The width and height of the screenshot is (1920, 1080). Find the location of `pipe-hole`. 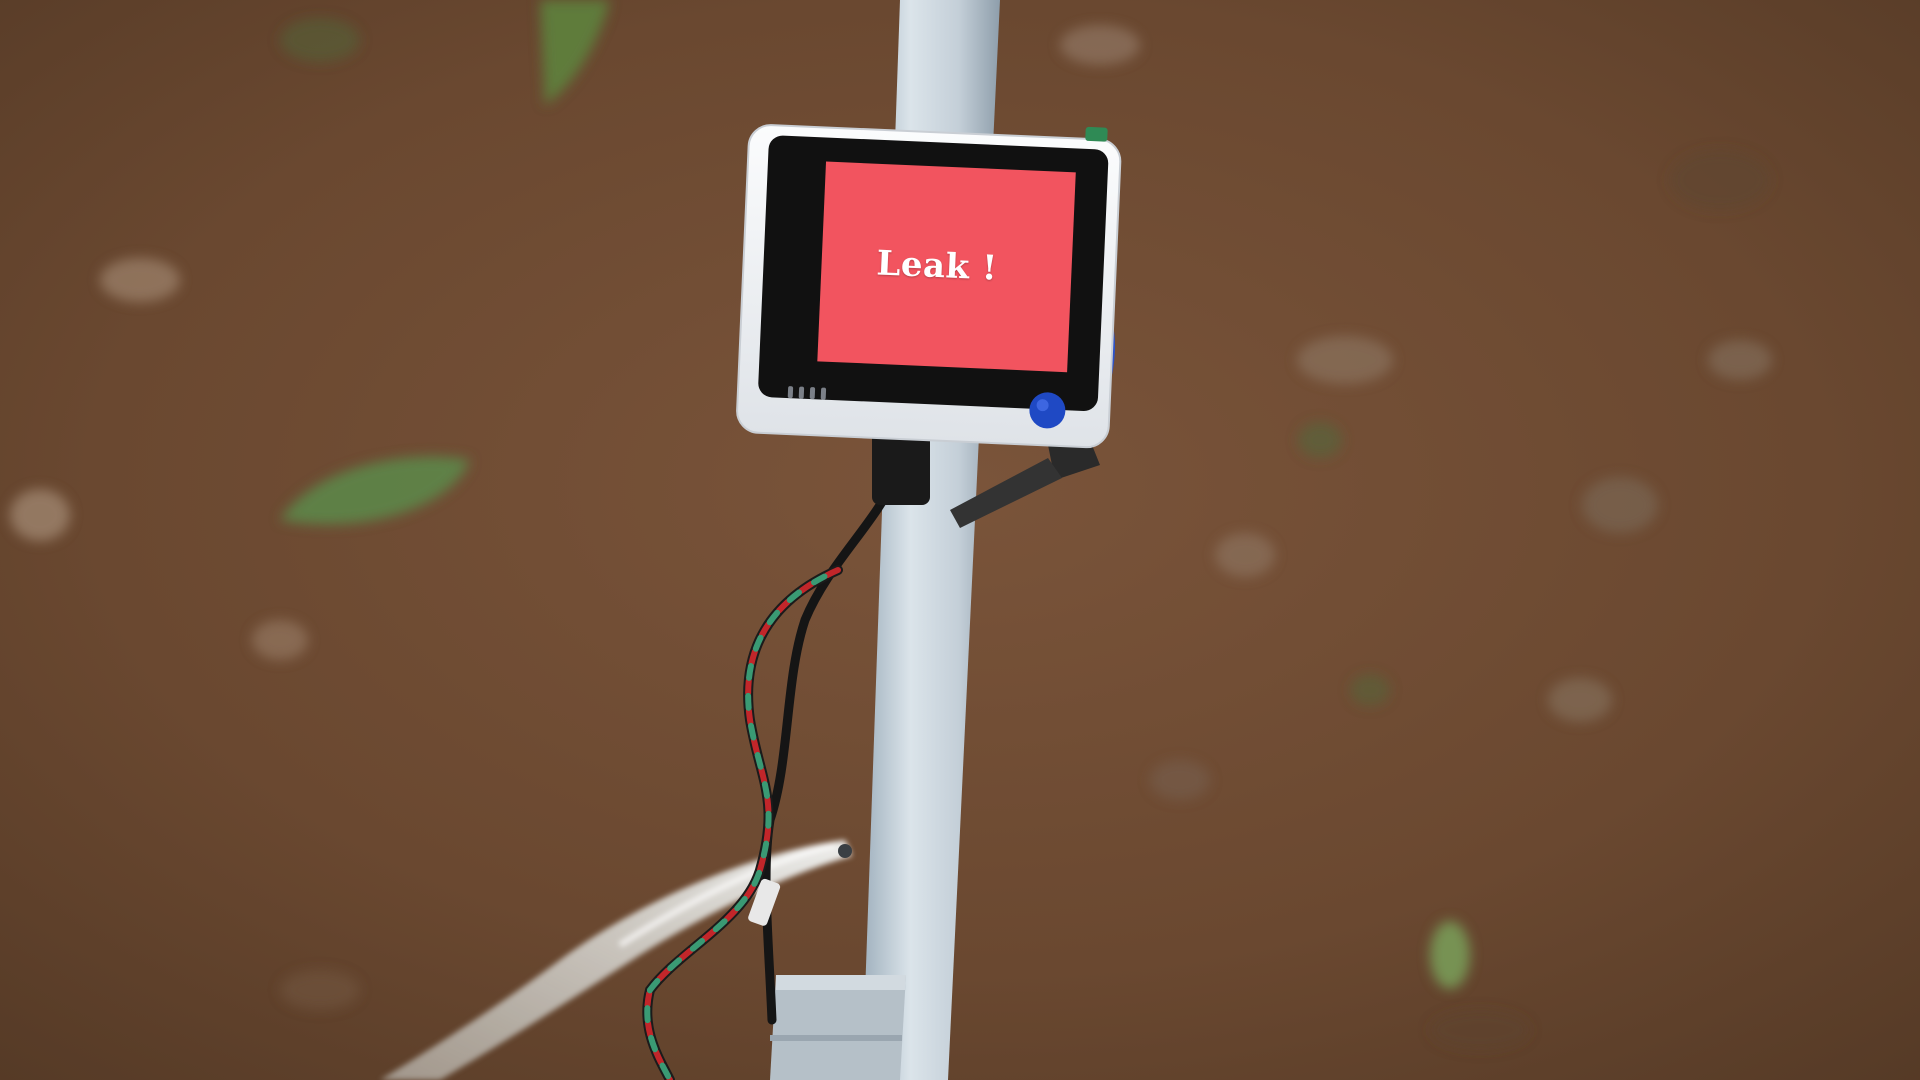

pipe-hole is located at coordinates (845, 851).